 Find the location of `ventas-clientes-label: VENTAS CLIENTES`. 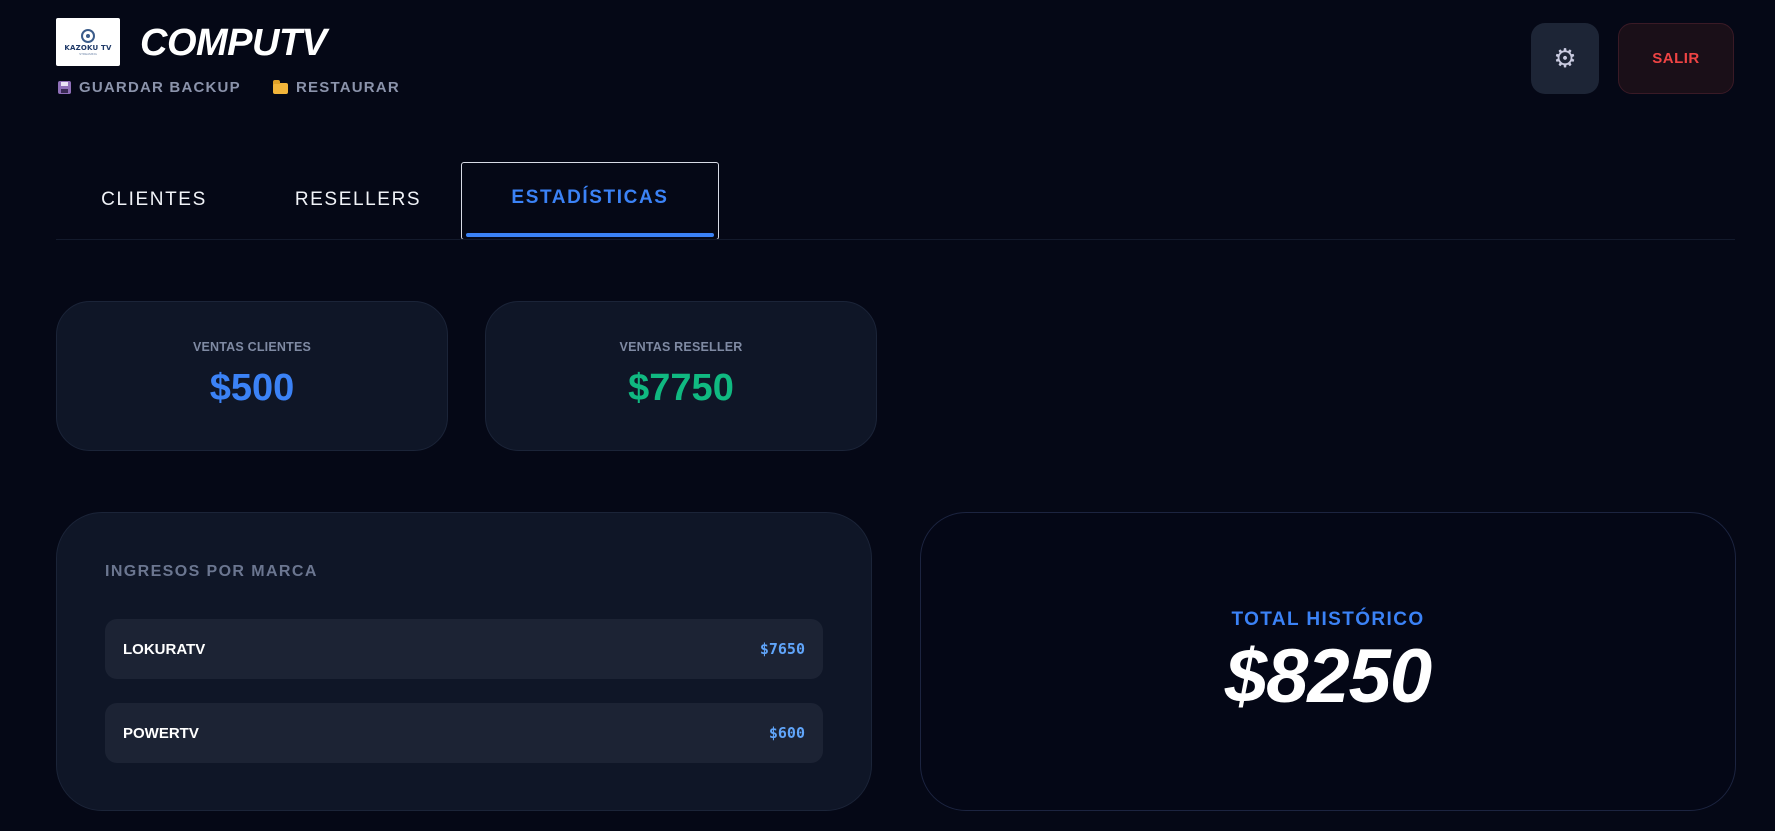

ventas-clientes-label: VENTAS CLIENTES is located at coordinates (252, 347).